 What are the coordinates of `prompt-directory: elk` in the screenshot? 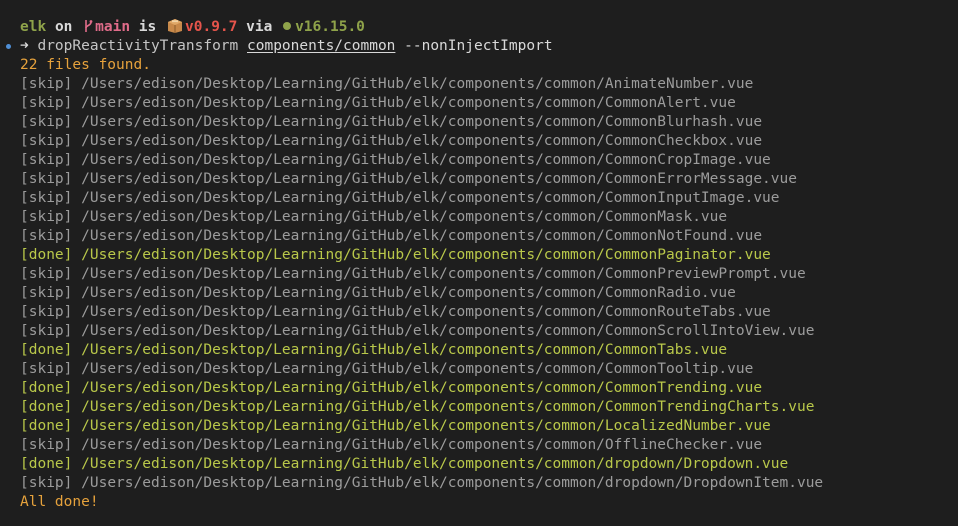 It's located at (33, 27).